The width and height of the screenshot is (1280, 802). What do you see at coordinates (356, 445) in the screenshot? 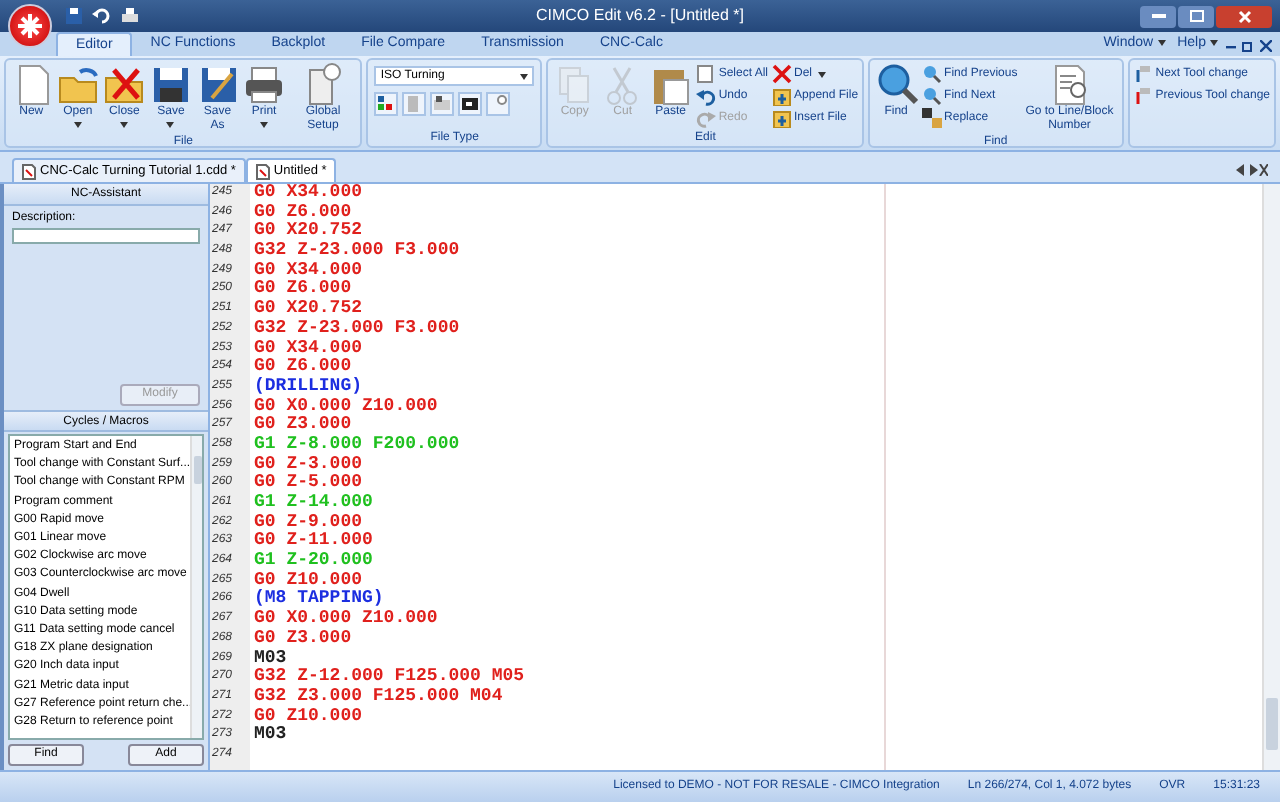
I see `code-line: G1 Z-8.000 F200.000` at bounding box center [356, 445].